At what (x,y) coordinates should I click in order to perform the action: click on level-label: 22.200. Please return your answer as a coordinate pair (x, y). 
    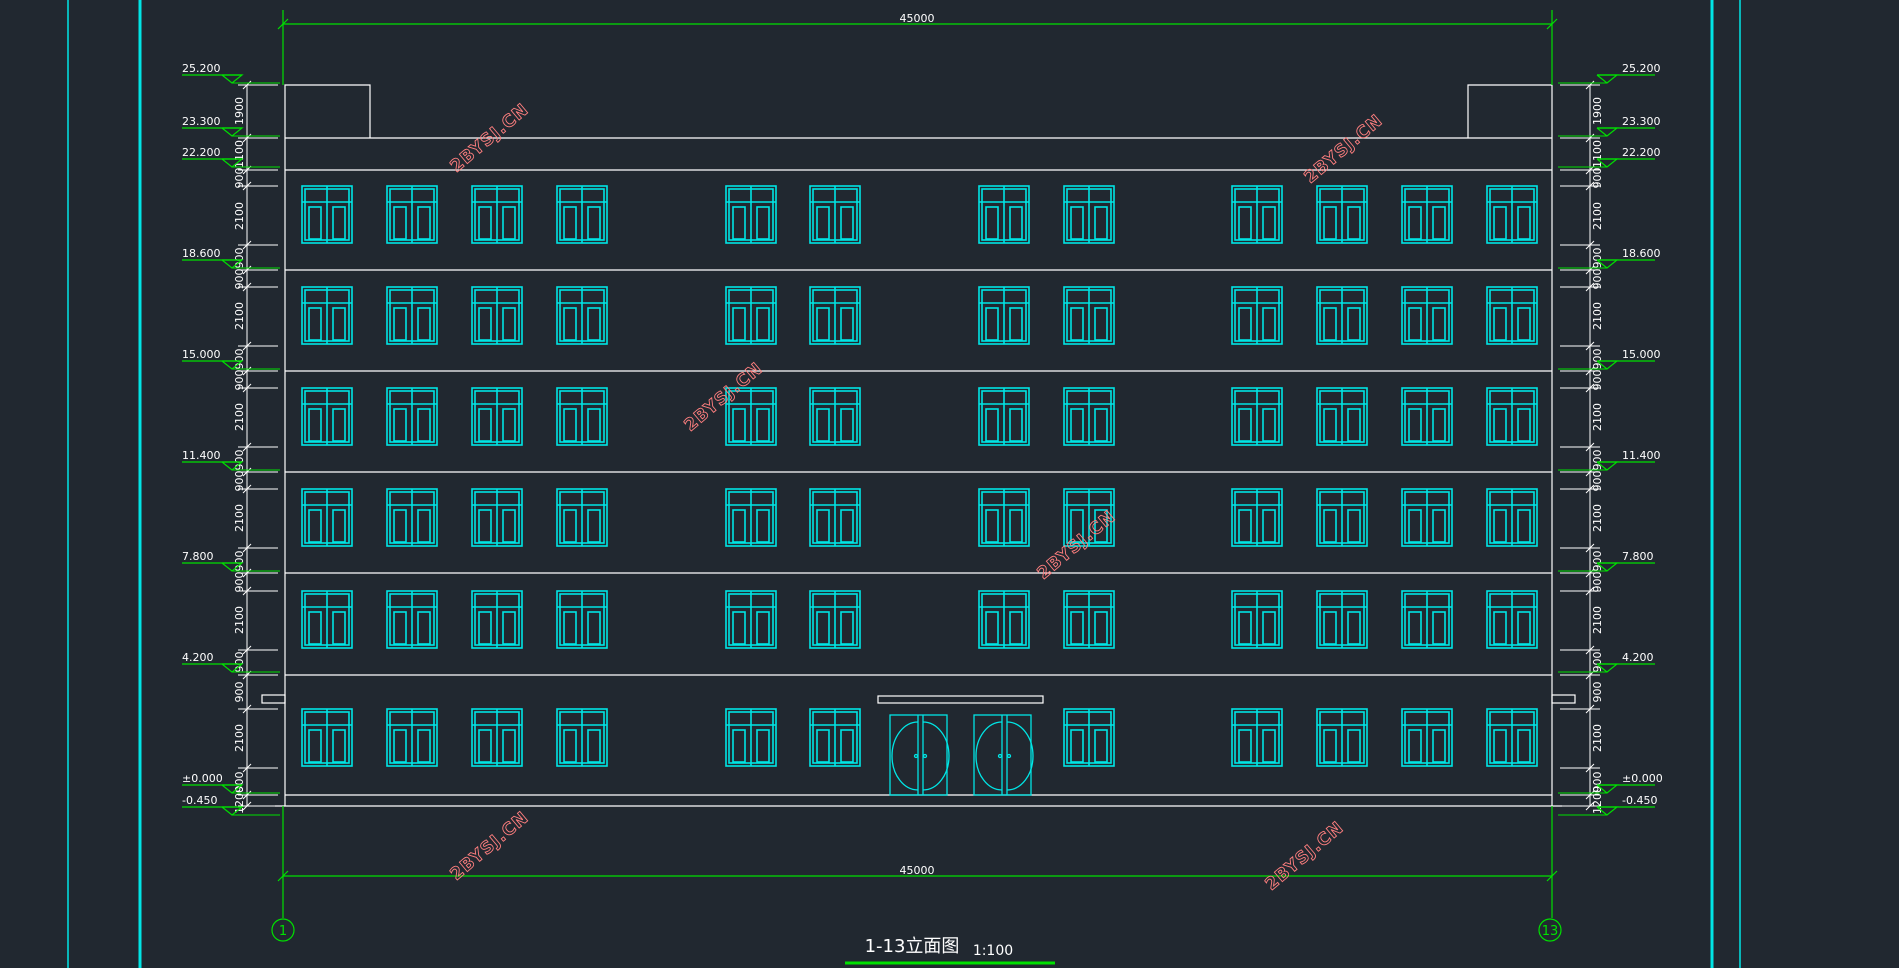
    Looking at the image, I should click on (1641, 152).